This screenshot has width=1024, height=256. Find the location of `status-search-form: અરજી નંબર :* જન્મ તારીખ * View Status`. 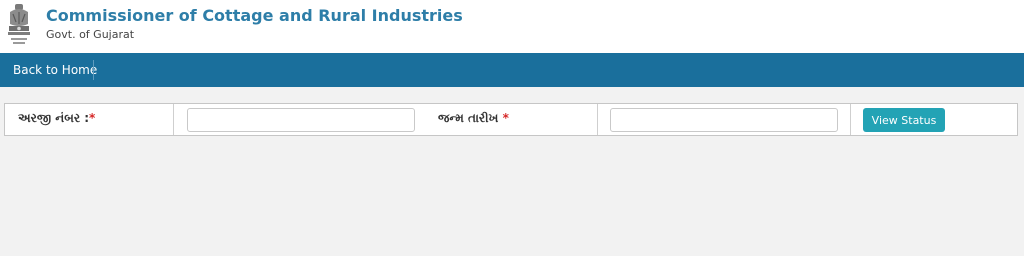

status-search-form: અરજી નંબર :* જન્મ તારીખ * View Status is located at coordinates (511, 119).